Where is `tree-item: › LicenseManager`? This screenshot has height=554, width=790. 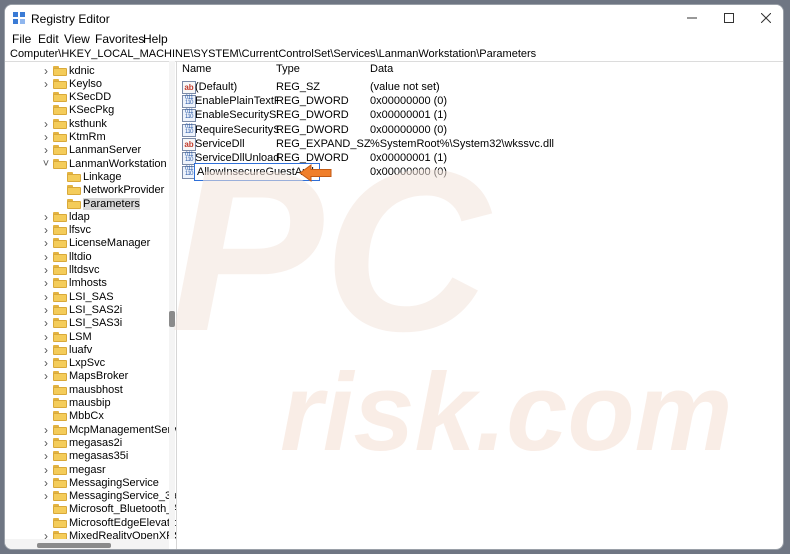 tree-item: › LicenseManager is located at coordinates (95, 243).